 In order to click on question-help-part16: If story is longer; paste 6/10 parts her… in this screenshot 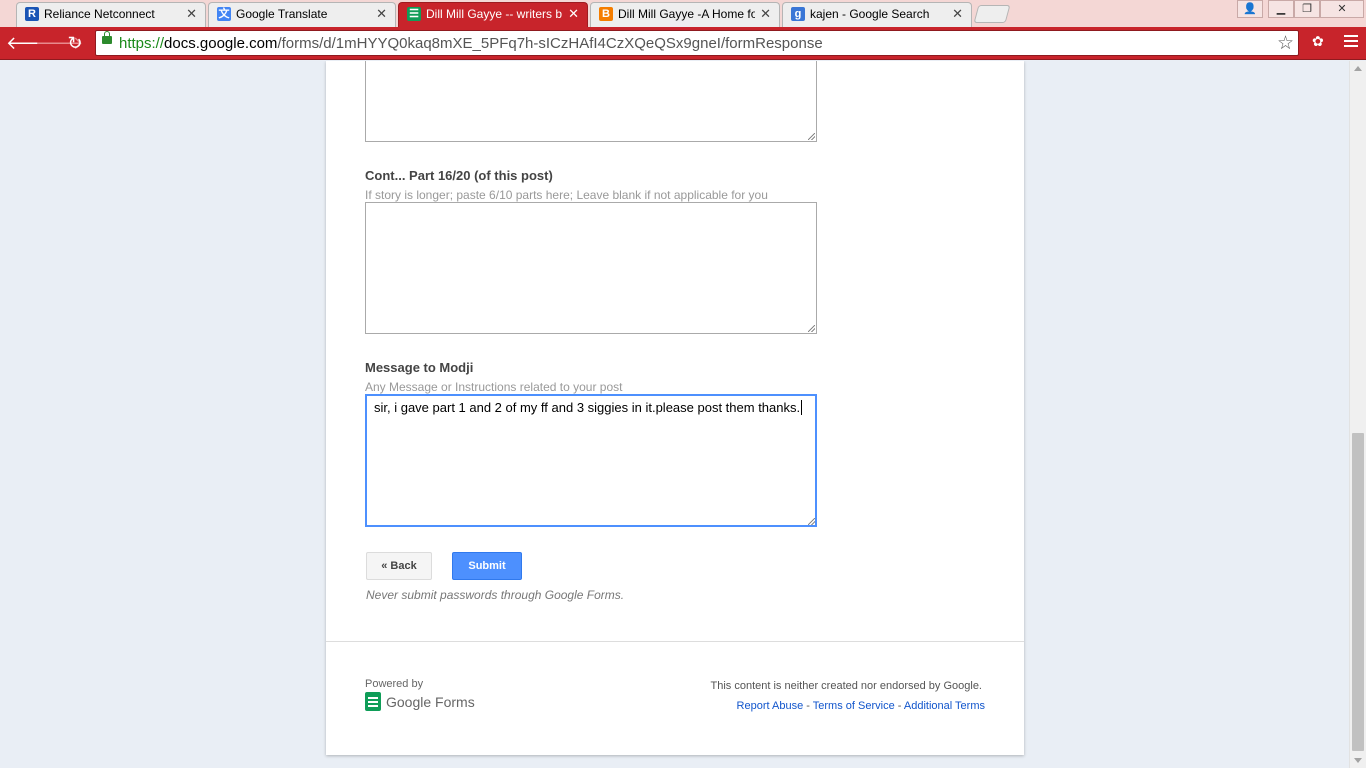, I will do `click(566, 195)`.